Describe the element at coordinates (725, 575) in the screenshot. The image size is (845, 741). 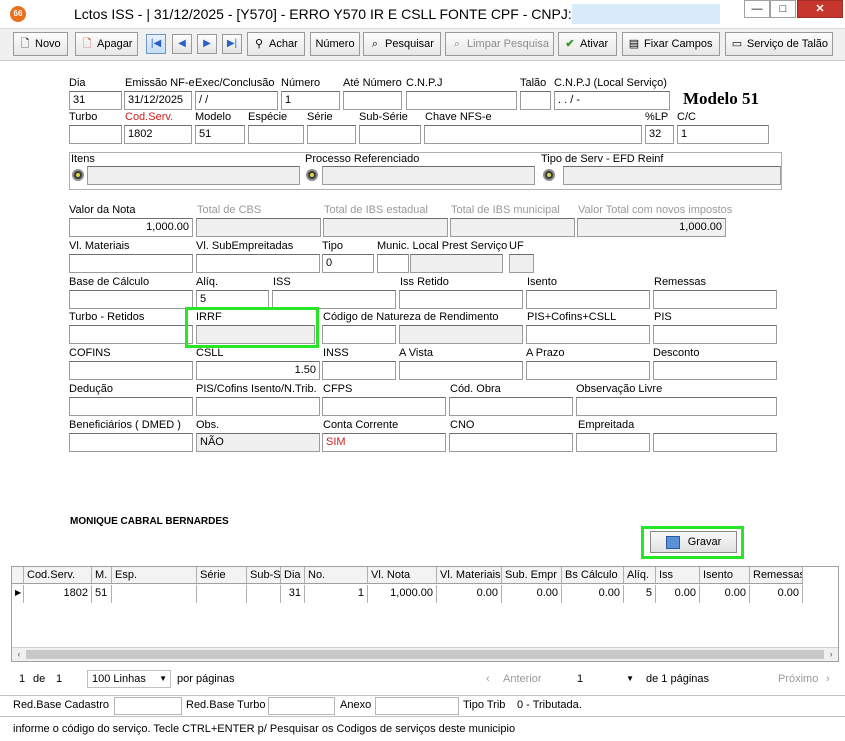
I see `grid-column-header: Isento` at that location.